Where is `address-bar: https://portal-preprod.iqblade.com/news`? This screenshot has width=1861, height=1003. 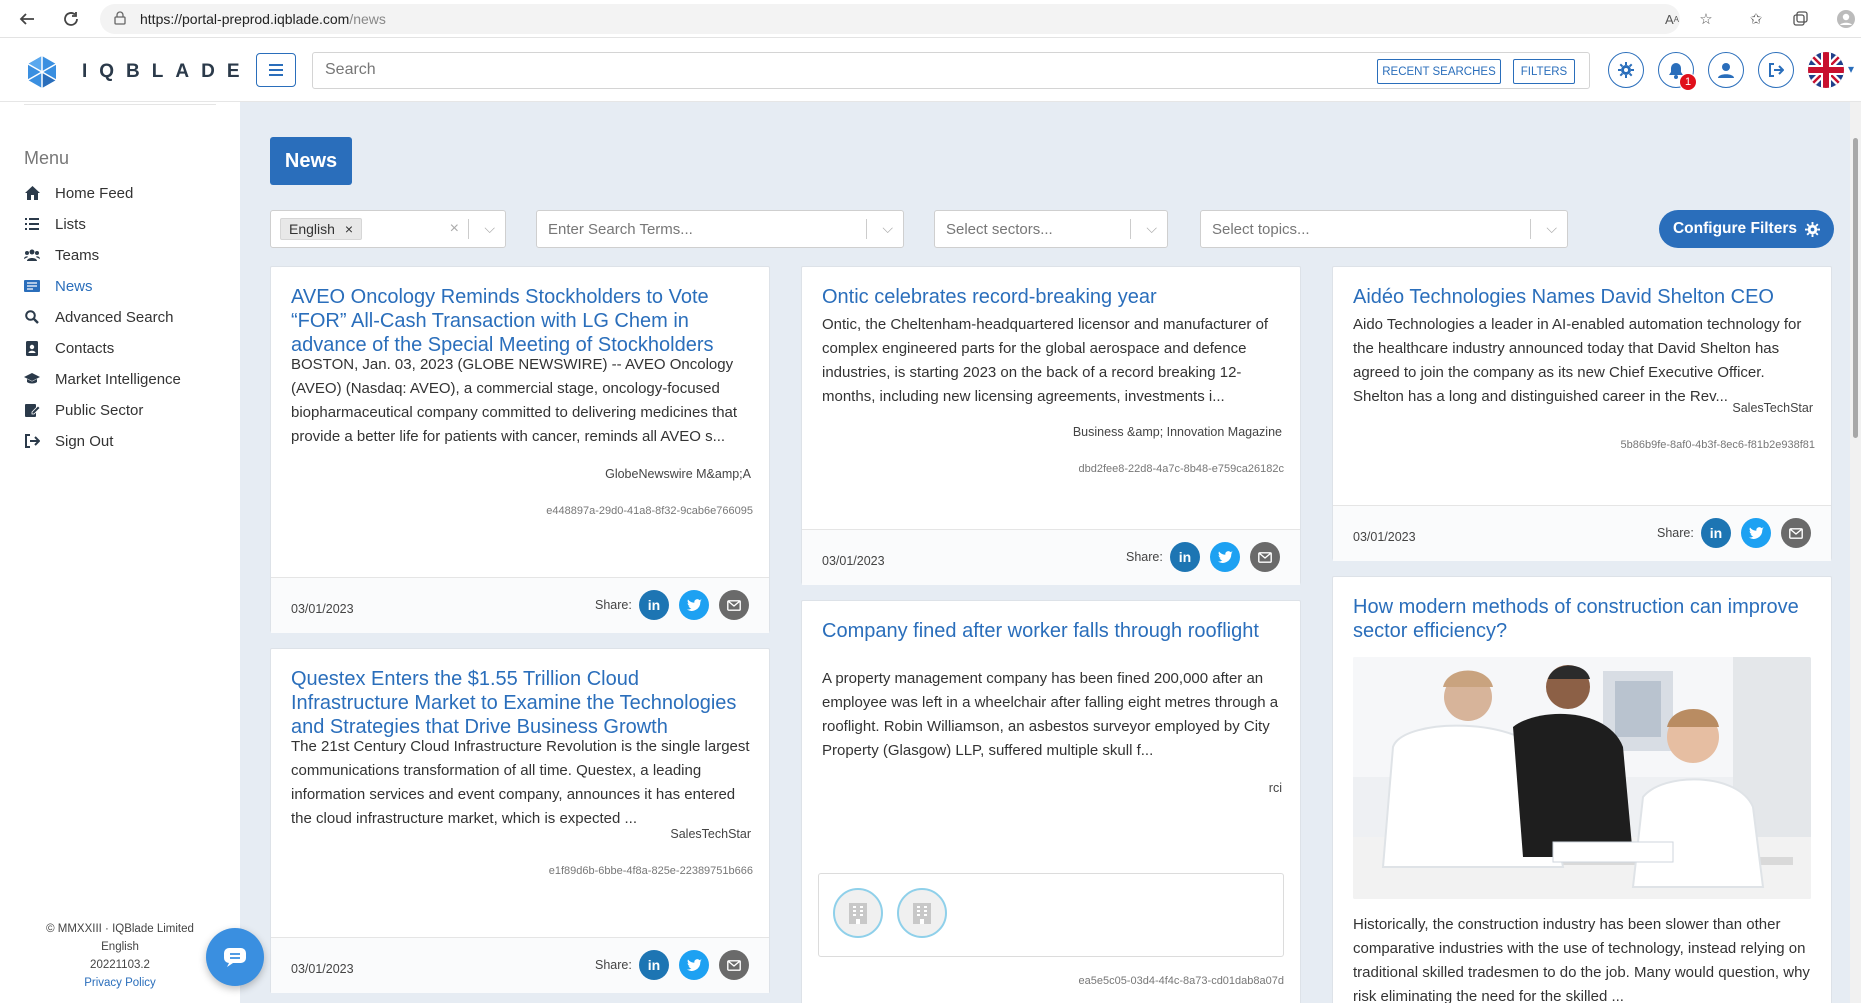
address-bar: https://portal-preprod.iqblade.com/news is located at coordinates (890, 19).